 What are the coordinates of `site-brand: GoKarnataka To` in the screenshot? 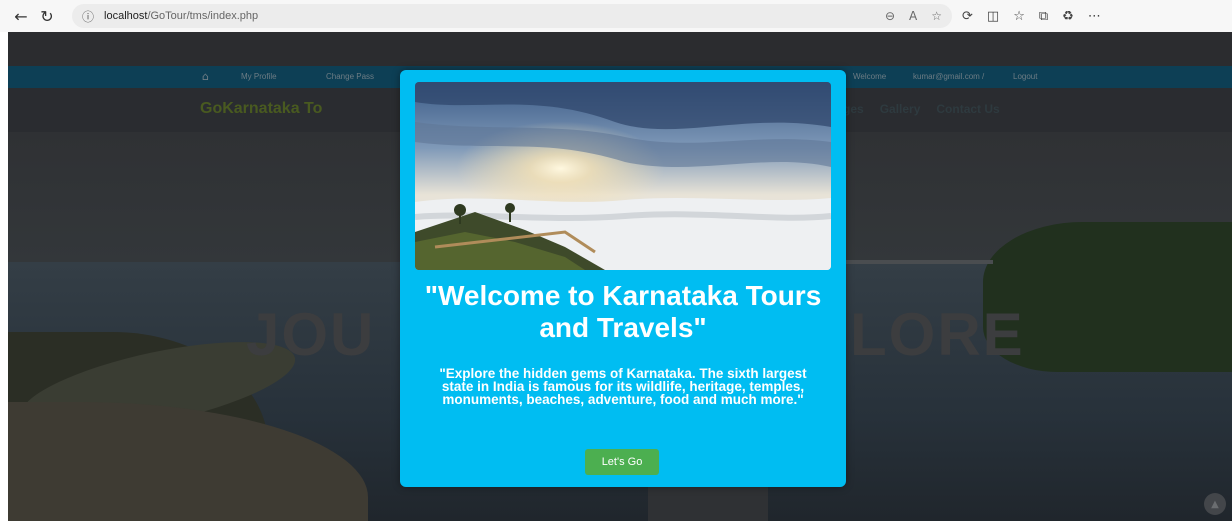 It's located at (261, 109).